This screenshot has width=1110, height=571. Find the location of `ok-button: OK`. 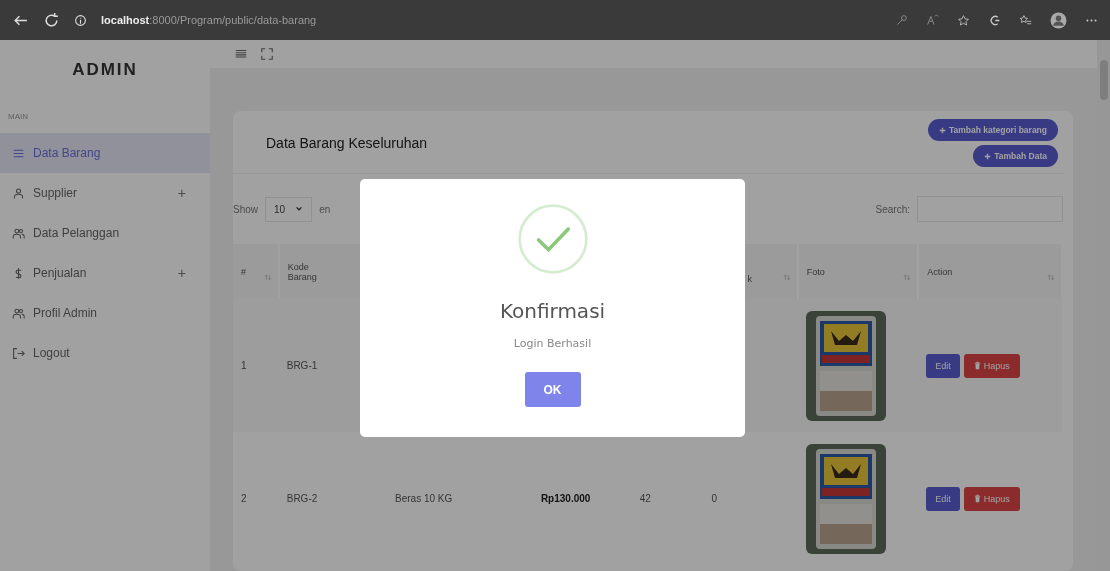

ok-button: OK is located at coordinates (552, 389).